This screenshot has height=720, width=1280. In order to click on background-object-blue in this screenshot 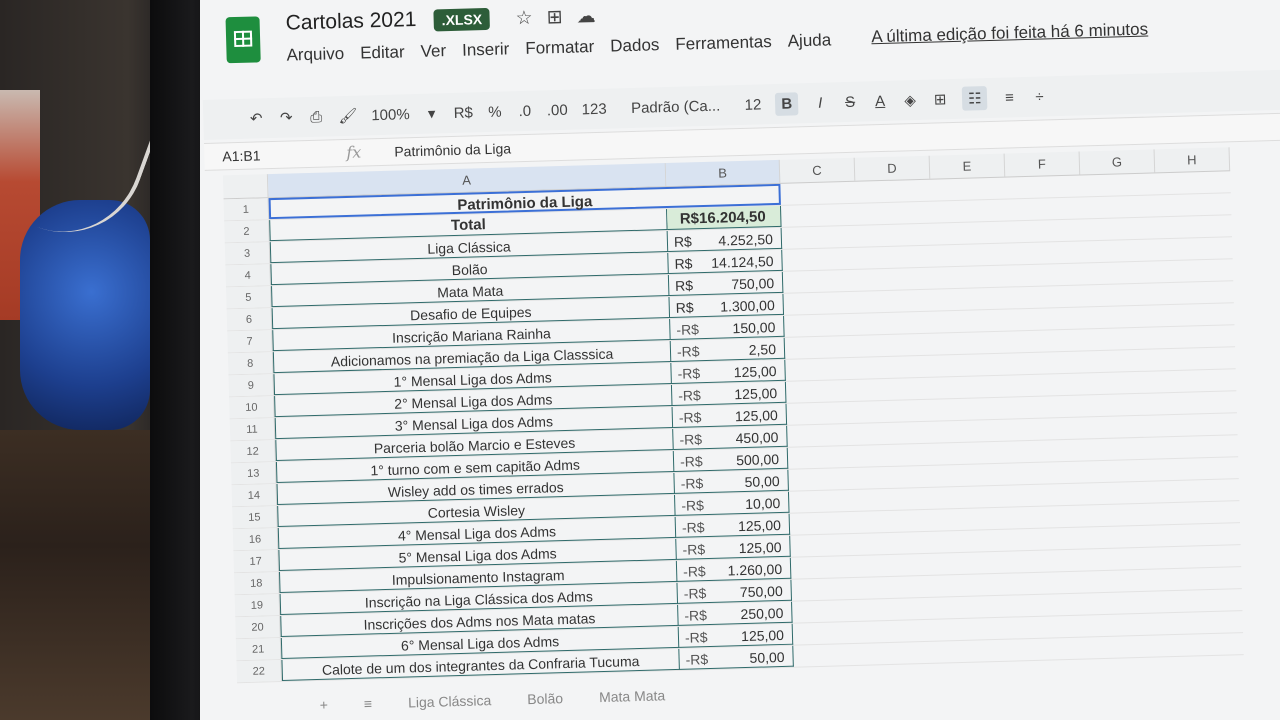, I will do `click(85, 315)`.